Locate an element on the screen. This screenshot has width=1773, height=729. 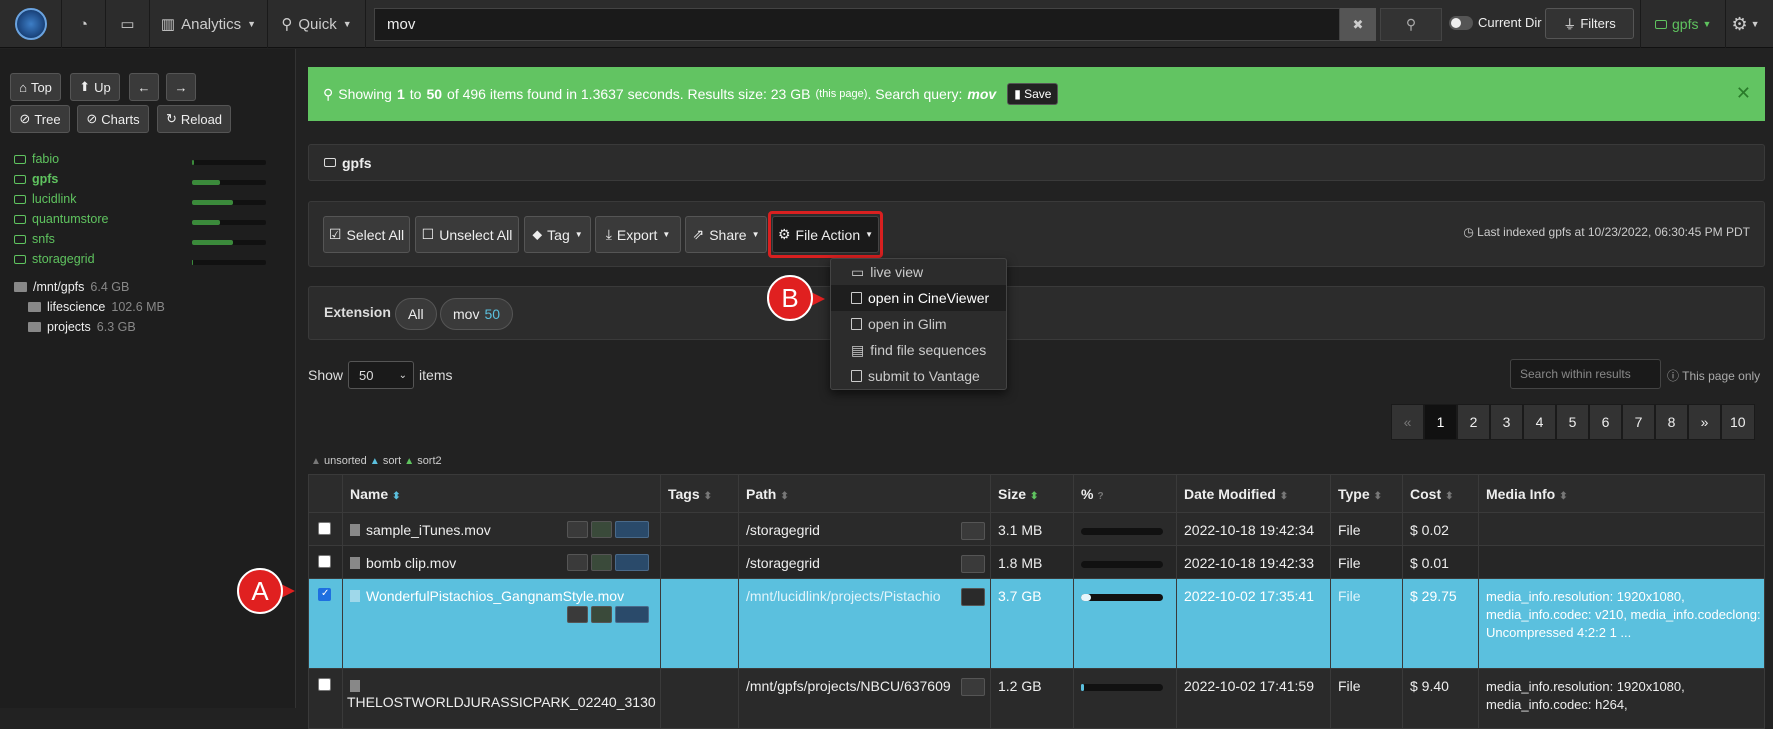
menu-item-open-in-cineviewer: open in CineViewer is located at coordinates (918, 298).